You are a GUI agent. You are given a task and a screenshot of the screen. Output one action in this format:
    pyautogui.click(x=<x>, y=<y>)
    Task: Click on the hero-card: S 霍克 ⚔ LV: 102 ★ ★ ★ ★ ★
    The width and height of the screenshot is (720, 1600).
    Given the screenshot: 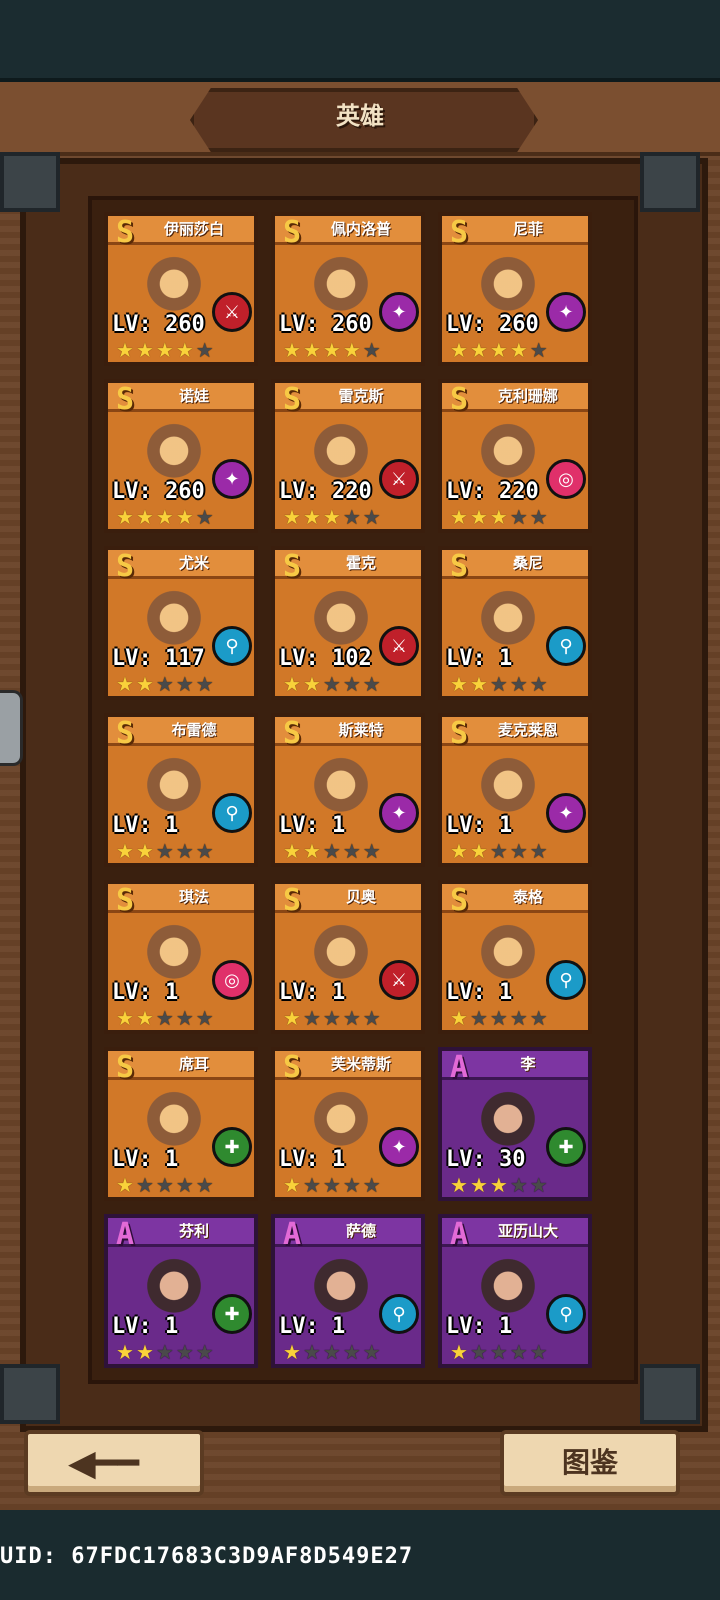 What is the action you would take?
    pyautogui.click(x=348, y=623)
    